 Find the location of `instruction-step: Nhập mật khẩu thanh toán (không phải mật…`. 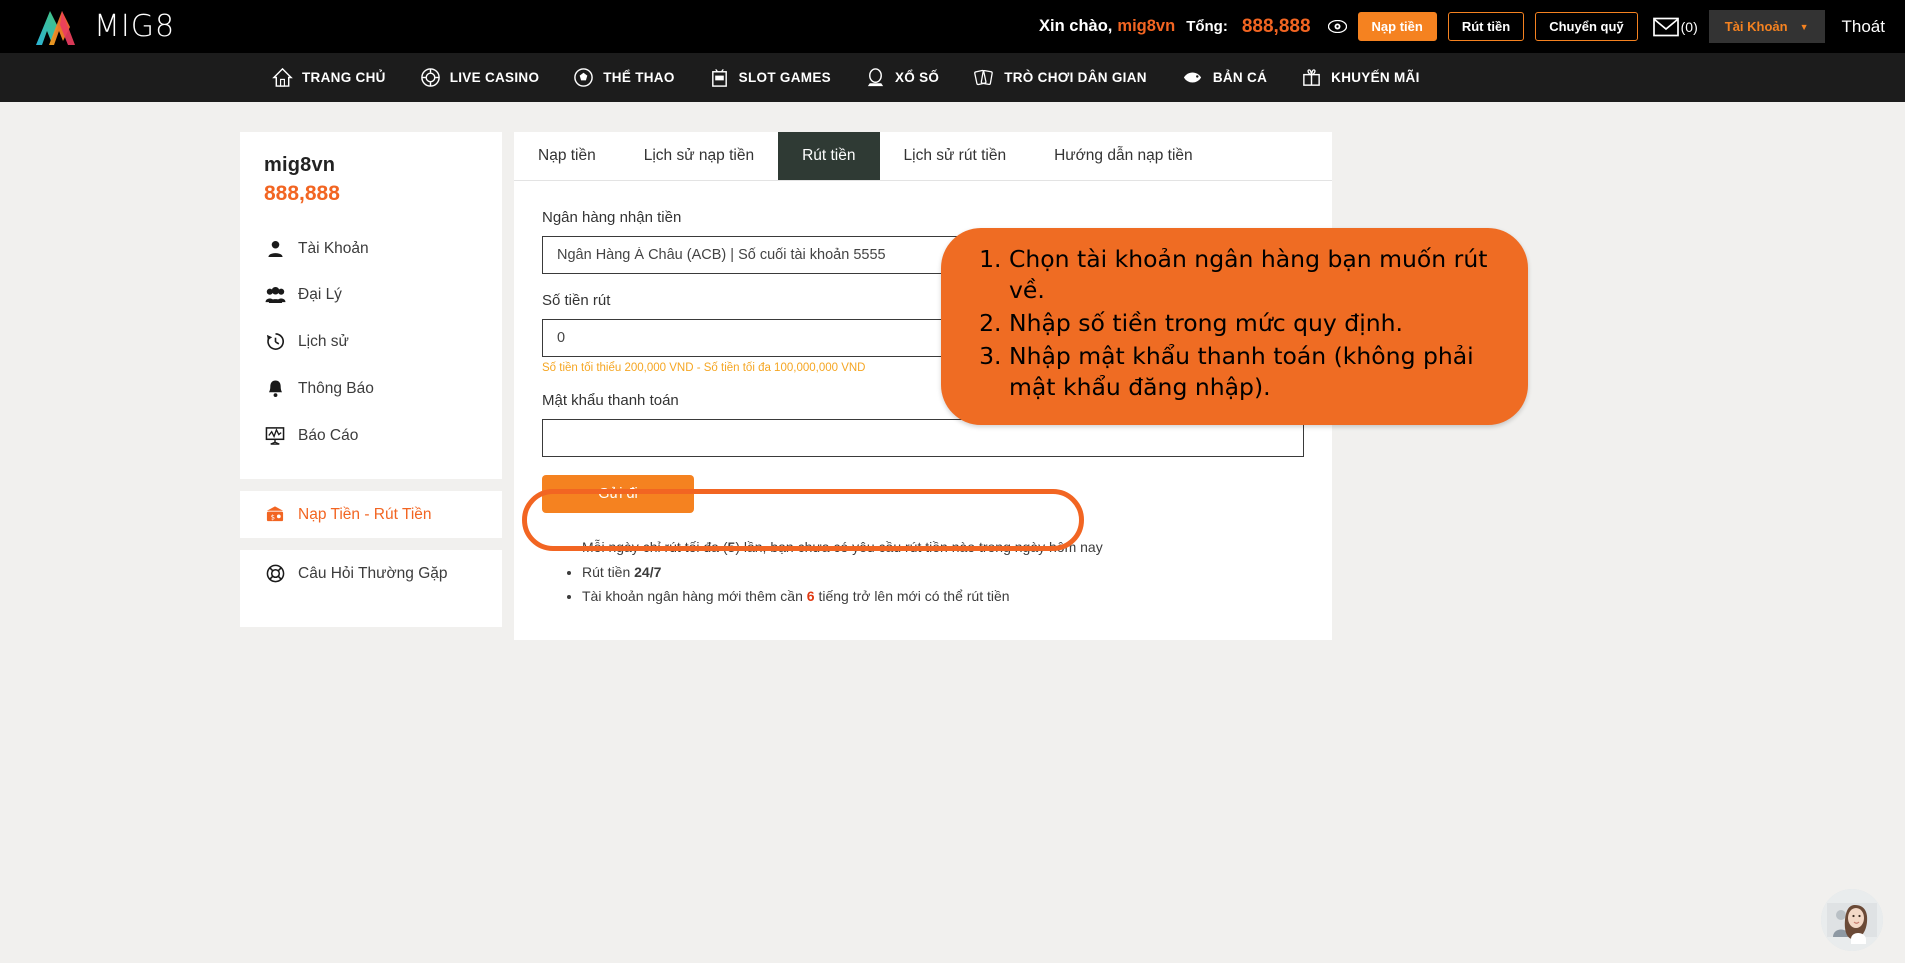

instruction-step: Nhập mật khẩu thanh toán (không phải mật… is located at coordinates (1257, 372).